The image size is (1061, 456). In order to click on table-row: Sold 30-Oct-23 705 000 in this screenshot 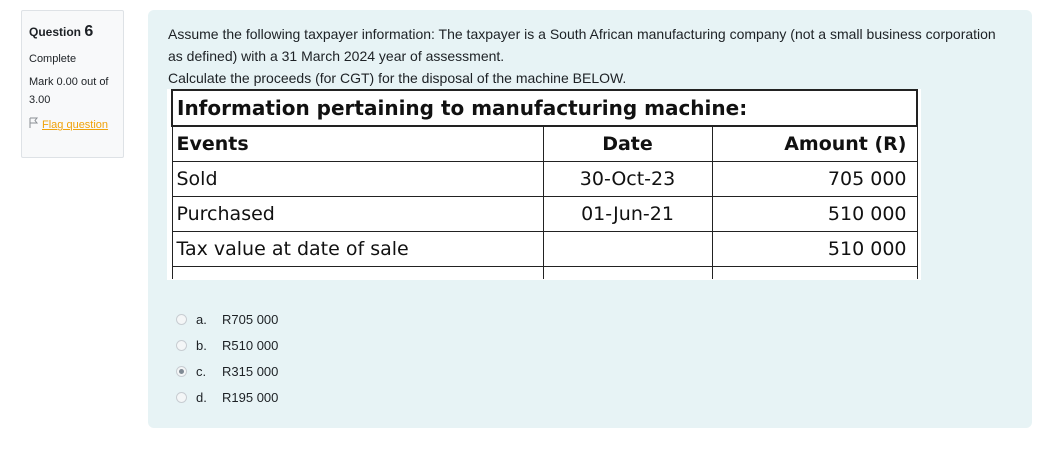, I will do `click(544, 179)`.